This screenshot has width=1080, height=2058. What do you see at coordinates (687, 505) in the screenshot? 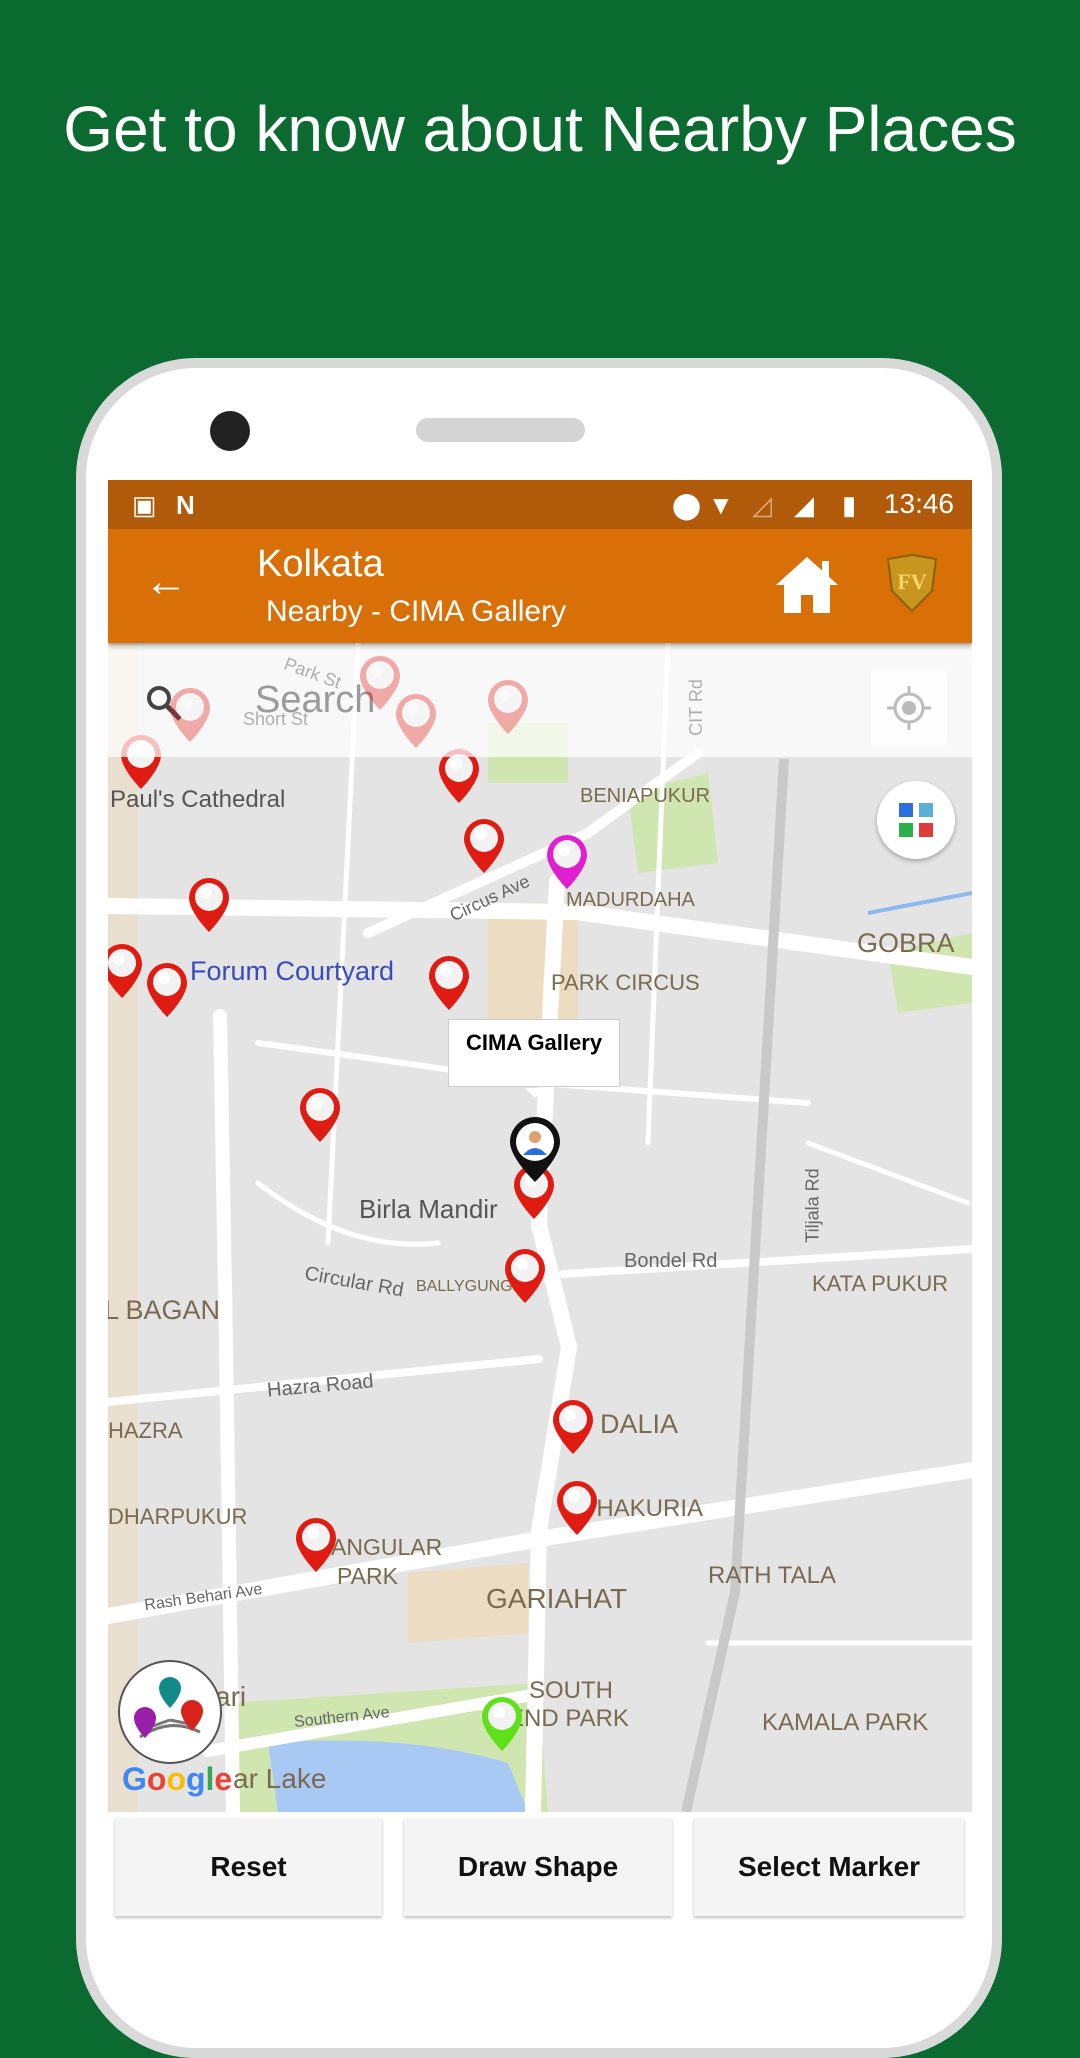
I see `location-icon: ⬤` at bounding box center [687, 505].